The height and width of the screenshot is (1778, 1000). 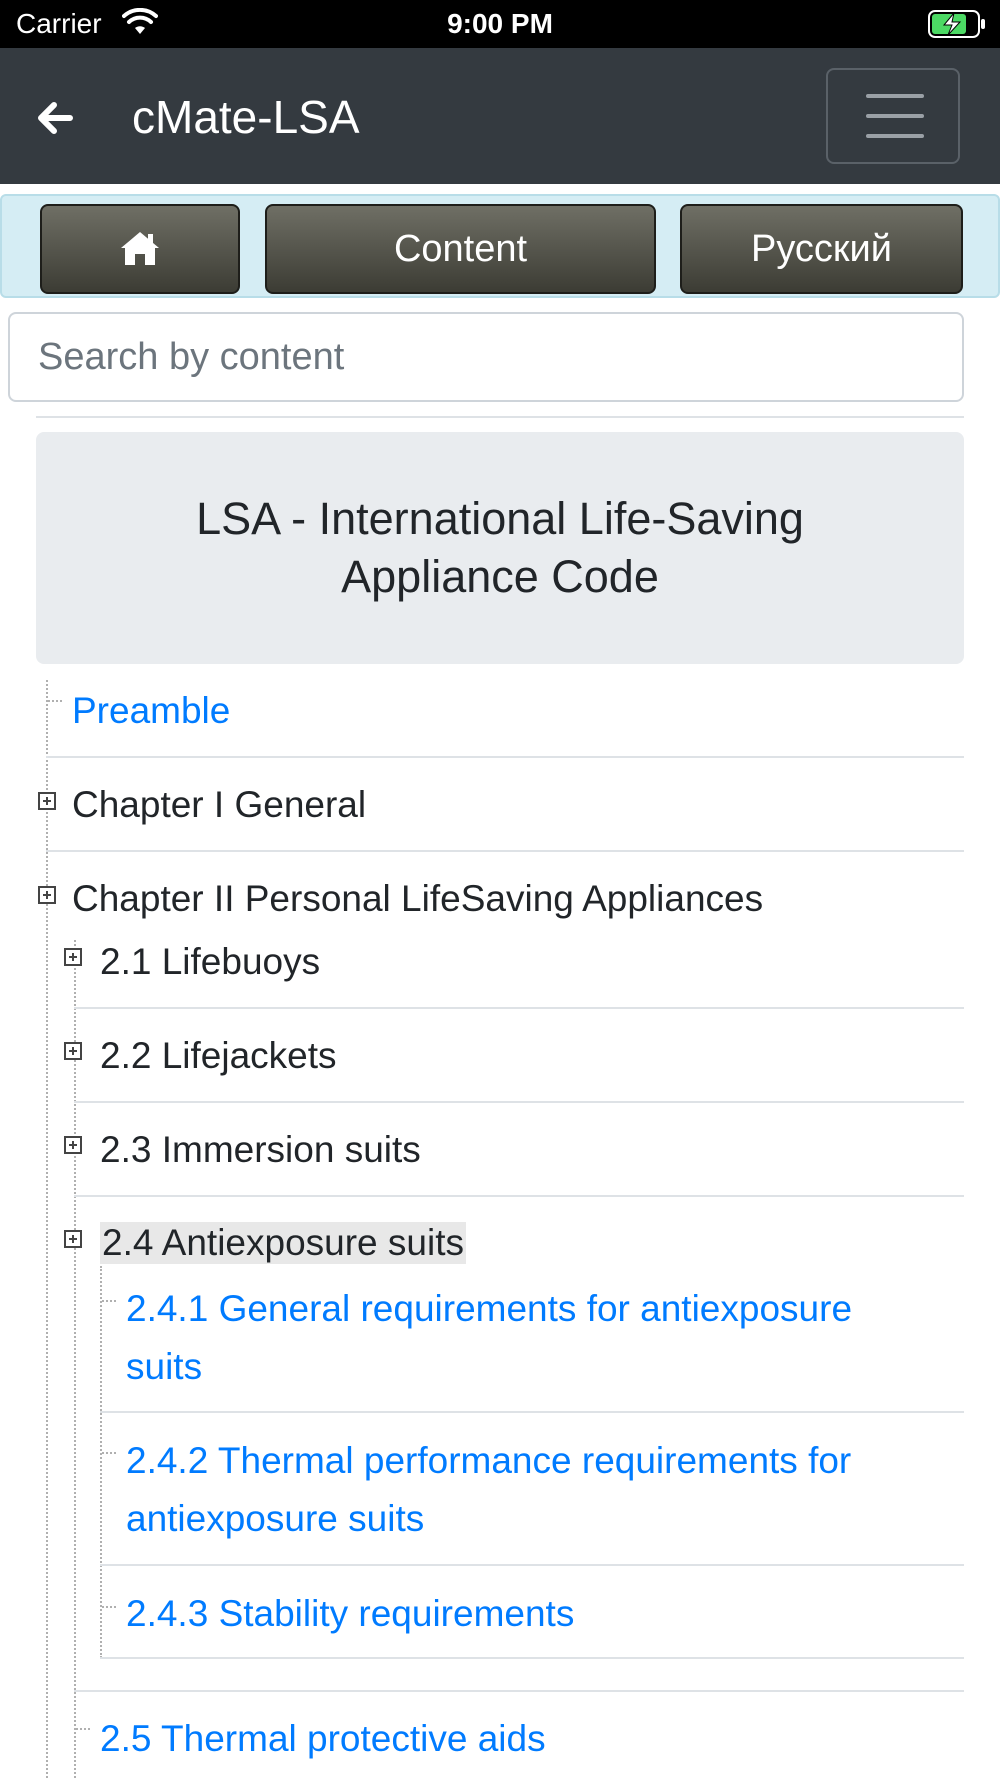 I want to click on hamburger-menu-button, so click(x=893, y=116).